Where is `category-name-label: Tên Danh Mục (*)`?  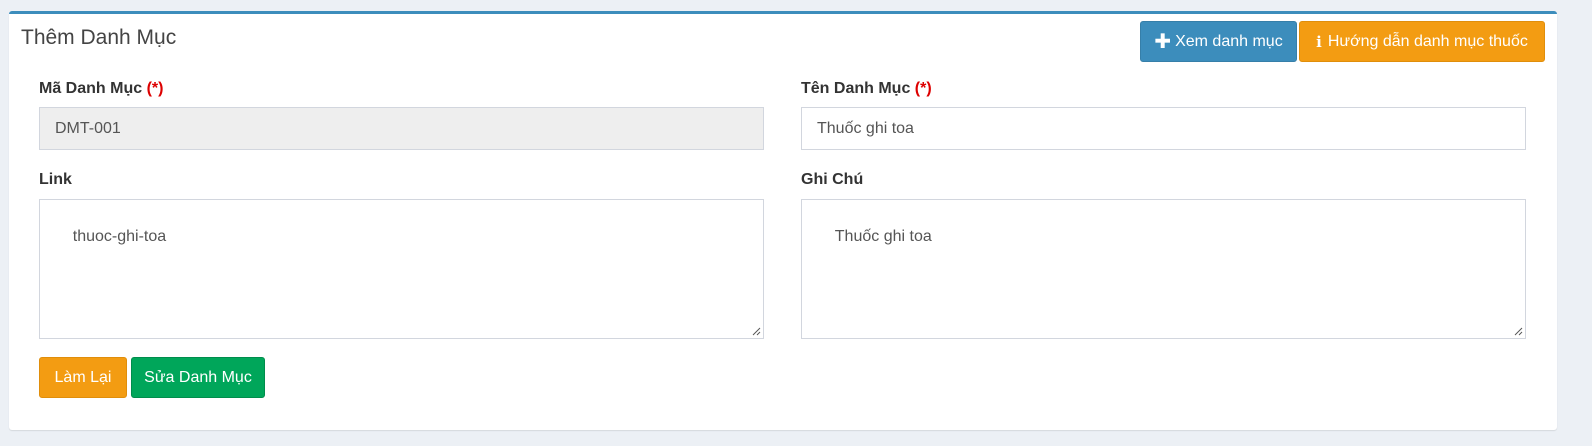
category-name-label: Tên Danh Mục (*) is located at coordinates (866, 89).